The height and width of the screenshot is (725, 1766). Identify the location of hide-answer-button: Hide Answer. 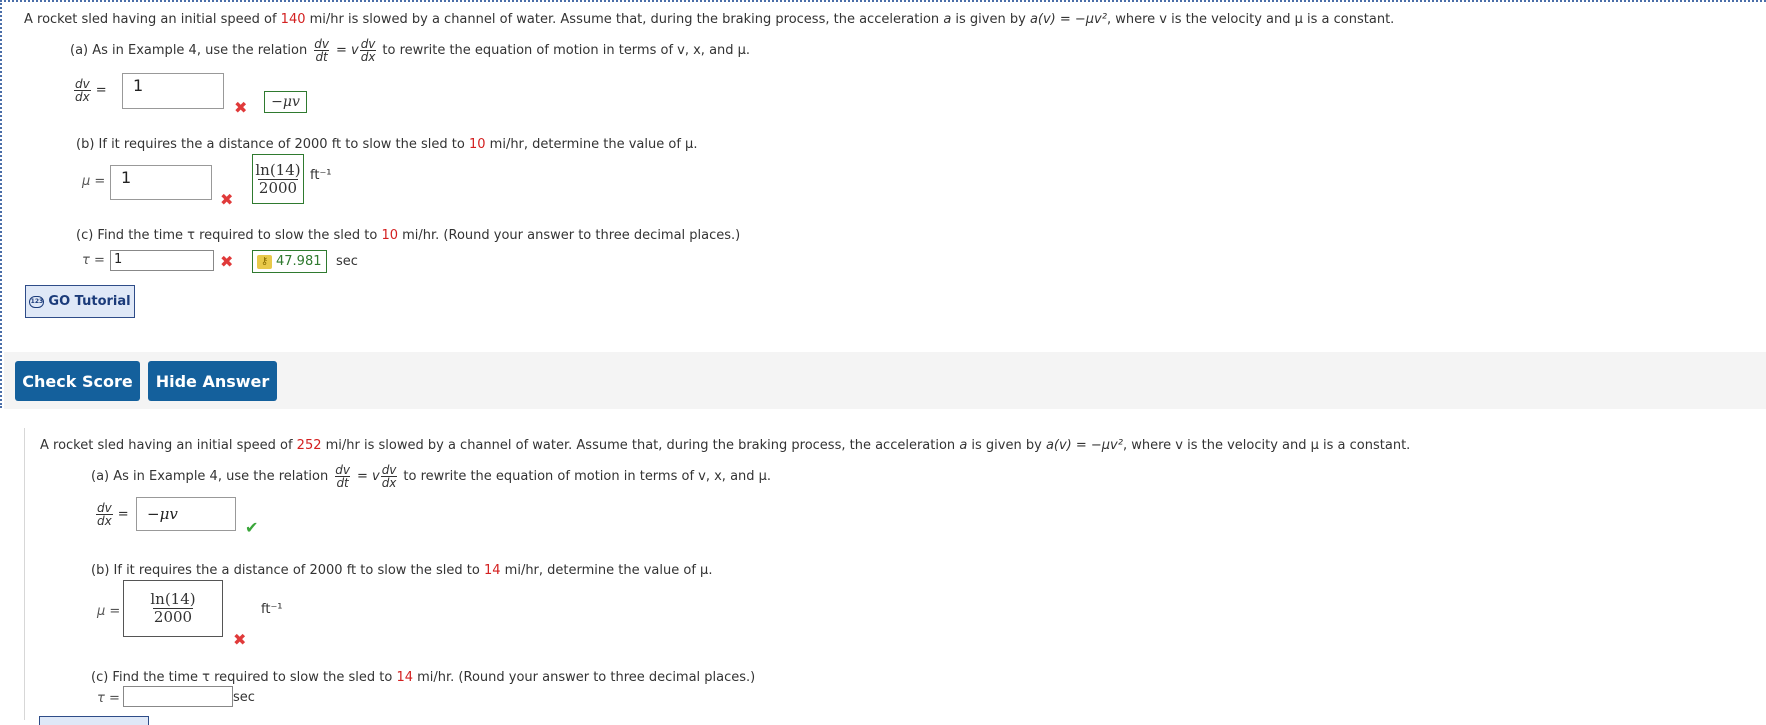
(212, 381).